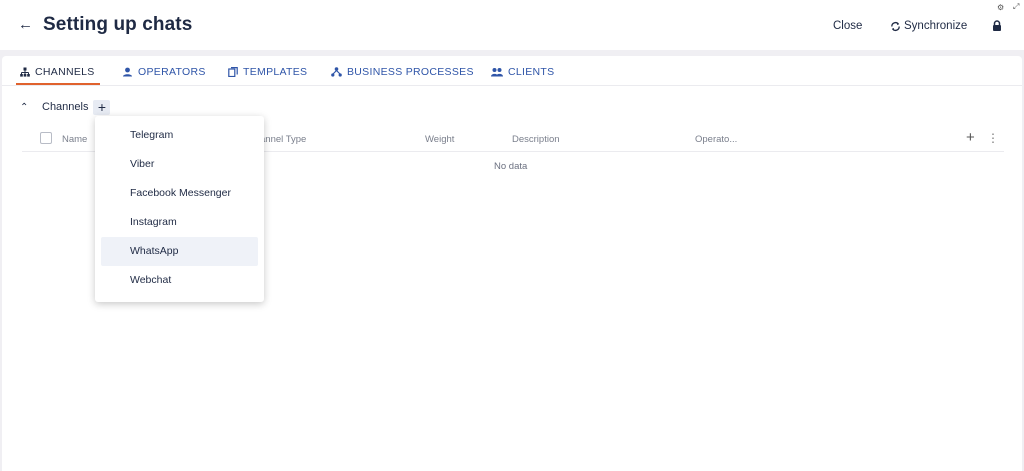 The height and width of the screenshot is (471, 1024). I want to click on active-tab-indicator, so click(58, 84).